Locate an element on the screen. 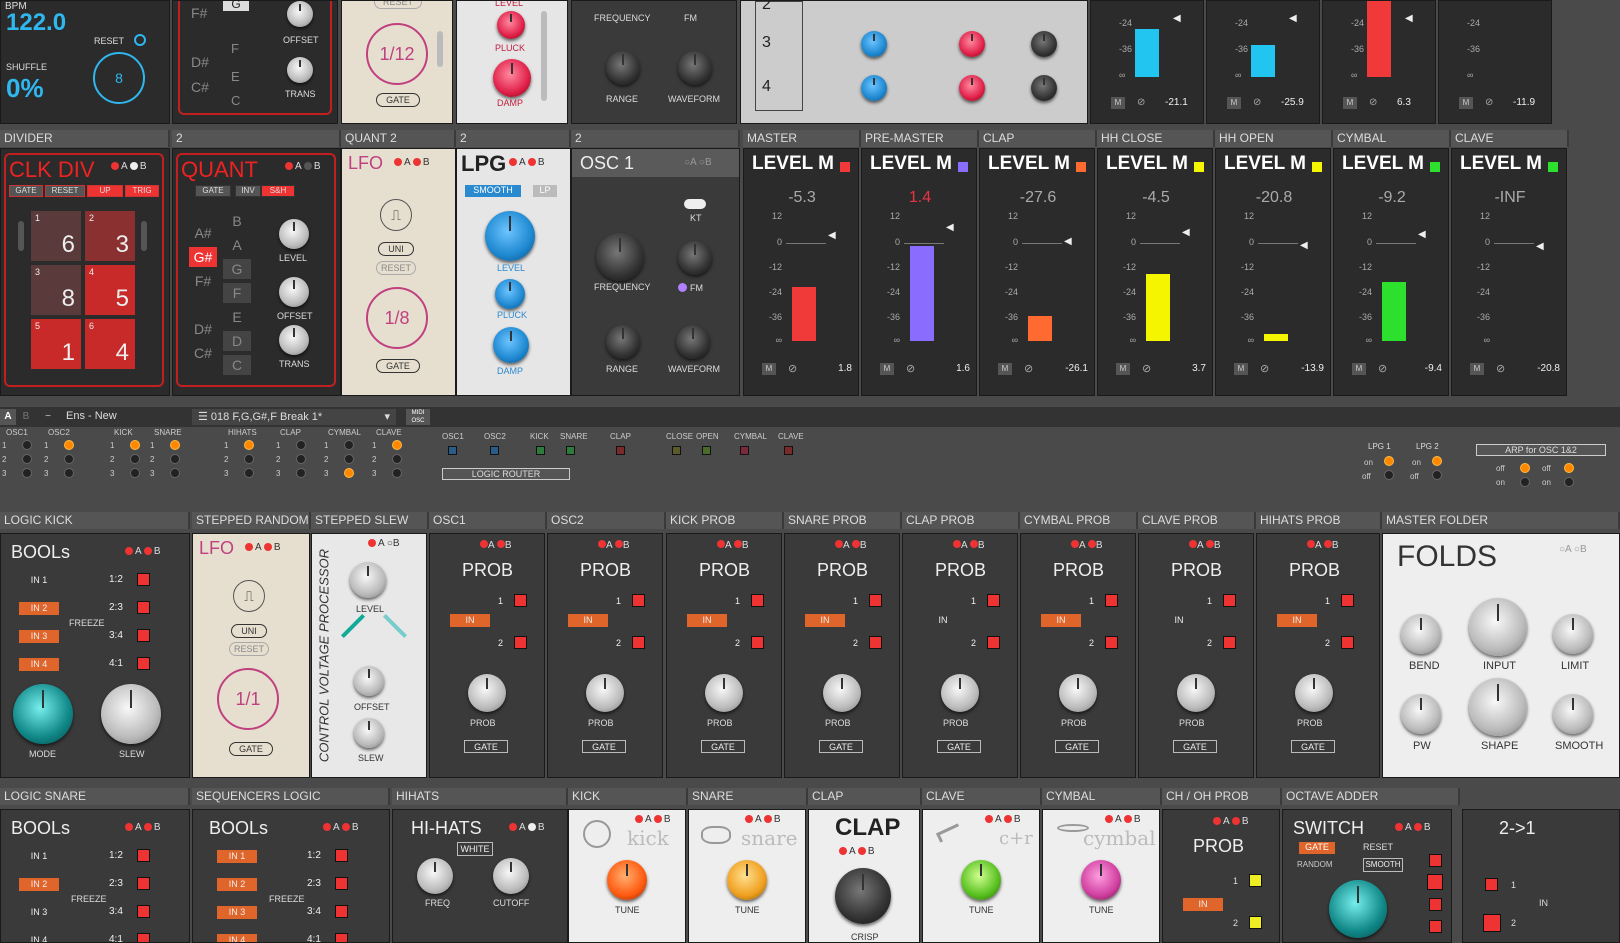  bool-input: IN 4 is located at coordinates (39, 664).